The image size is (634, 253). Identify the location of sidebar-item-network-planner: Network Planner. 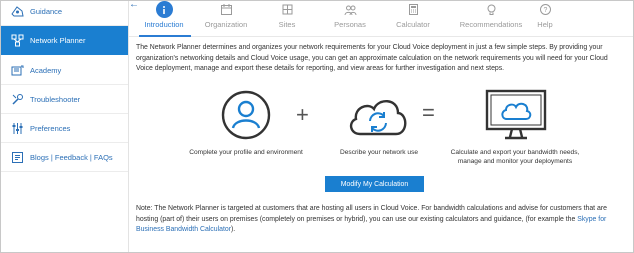
(64, 40).